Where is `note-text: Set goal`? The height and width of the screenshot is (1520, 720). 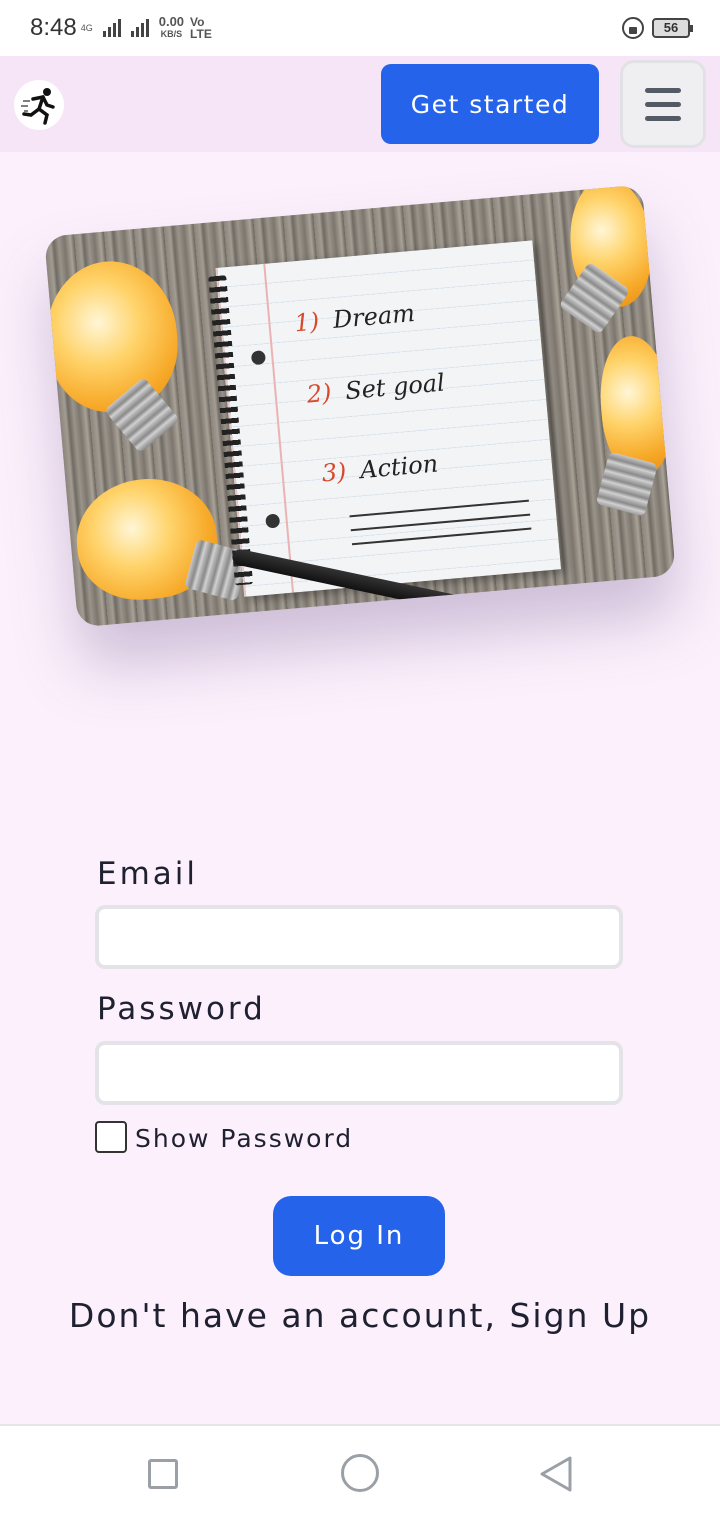 note-text: Set goal is located at coordinates (395, 387).